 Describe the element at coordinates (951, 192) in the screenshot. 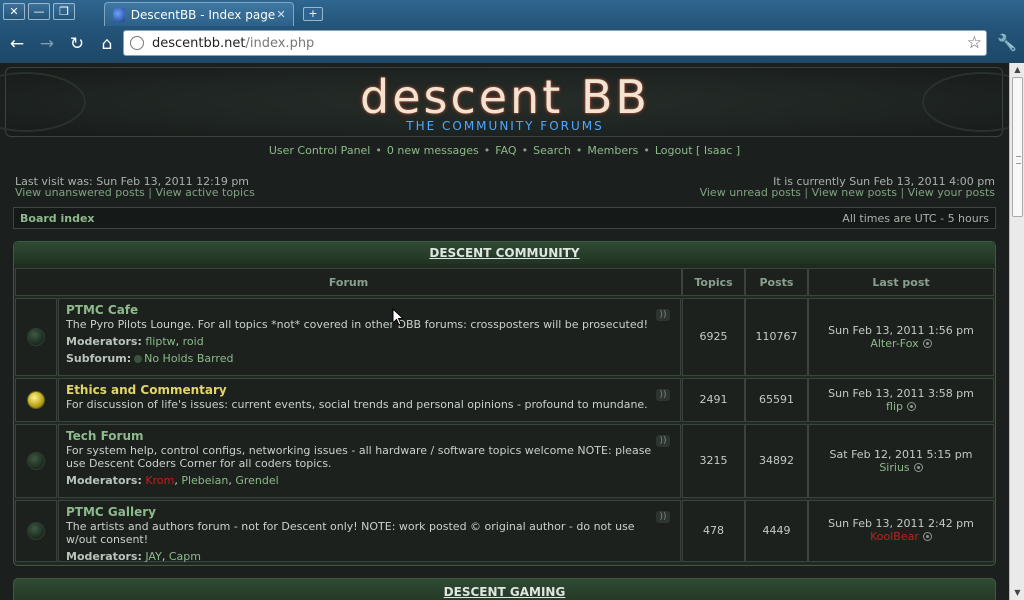

I see `view-yours-link: View your posts` at that location.